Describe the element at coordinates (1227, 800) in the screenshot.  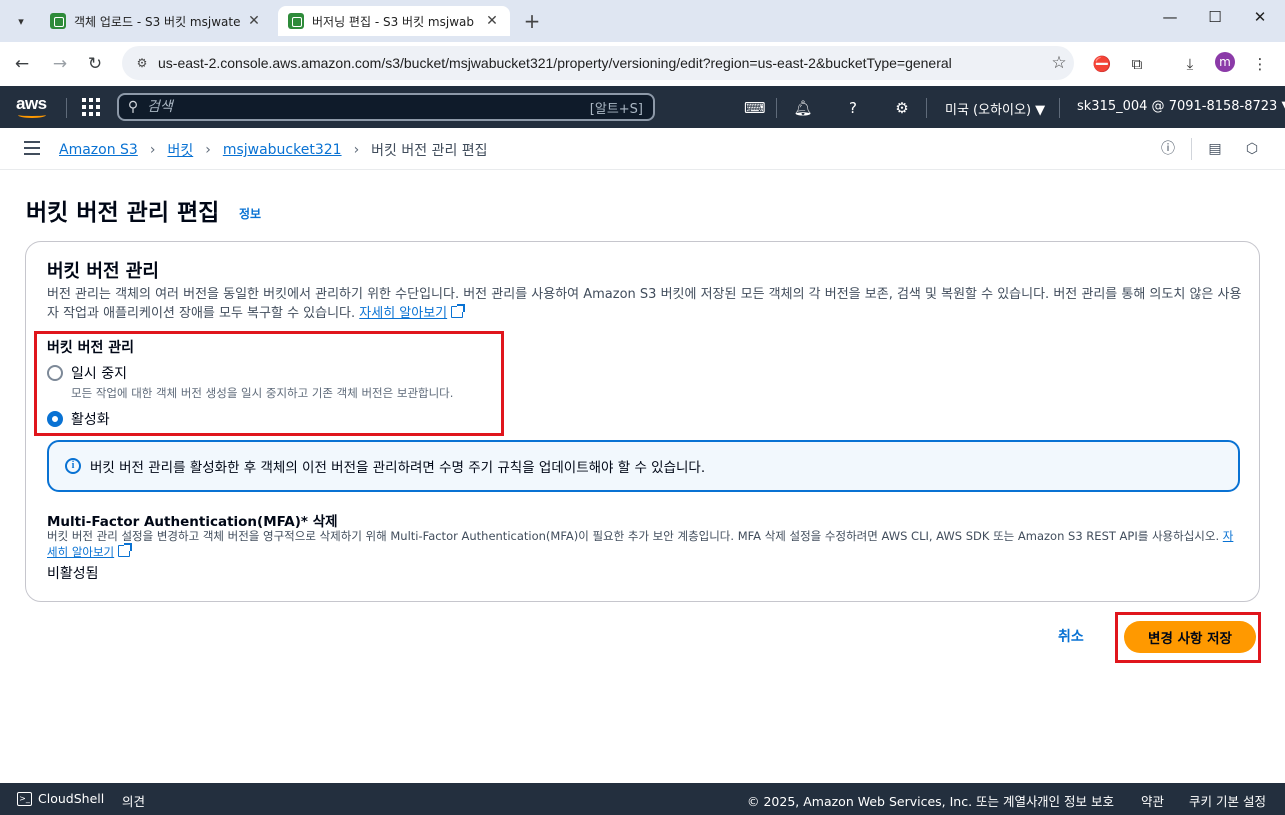
I see `cookie-preferences-link: 쿠키 기본 설정` at that location.